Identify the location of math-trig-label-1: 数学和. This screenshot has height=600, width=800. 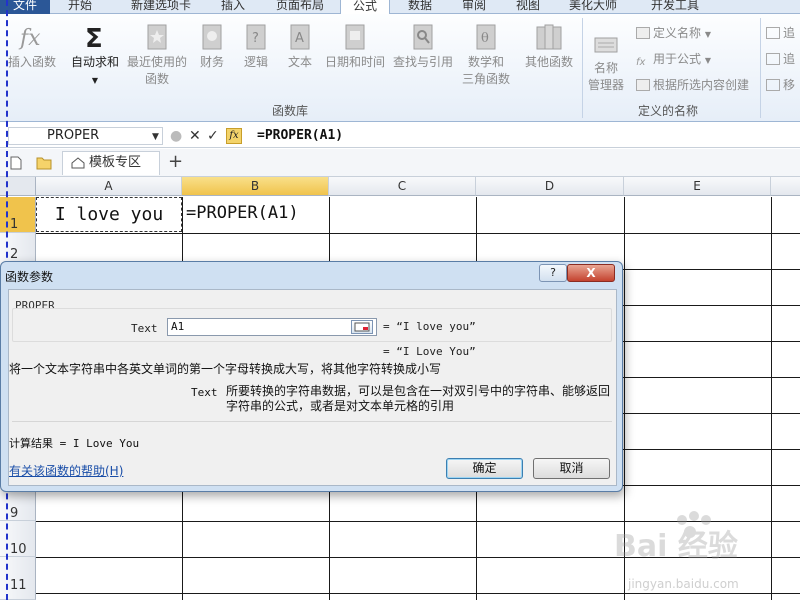
(485, 62).